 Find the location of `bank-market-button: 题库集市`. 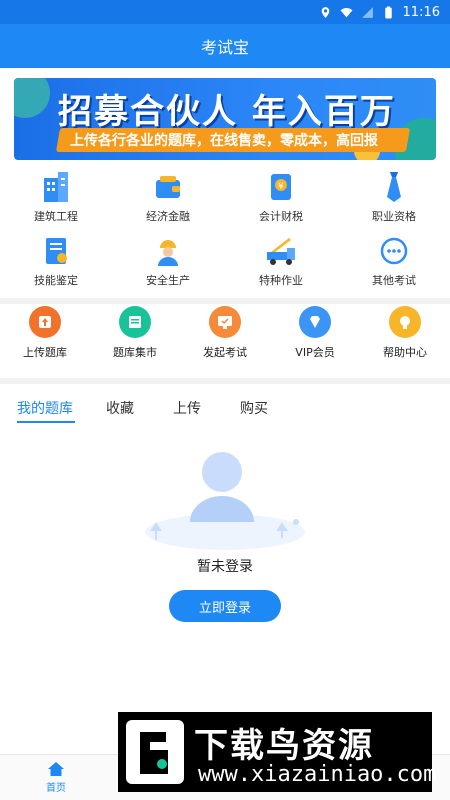

bank-market-button: 题库集市 is located at coordinates (135, 339).